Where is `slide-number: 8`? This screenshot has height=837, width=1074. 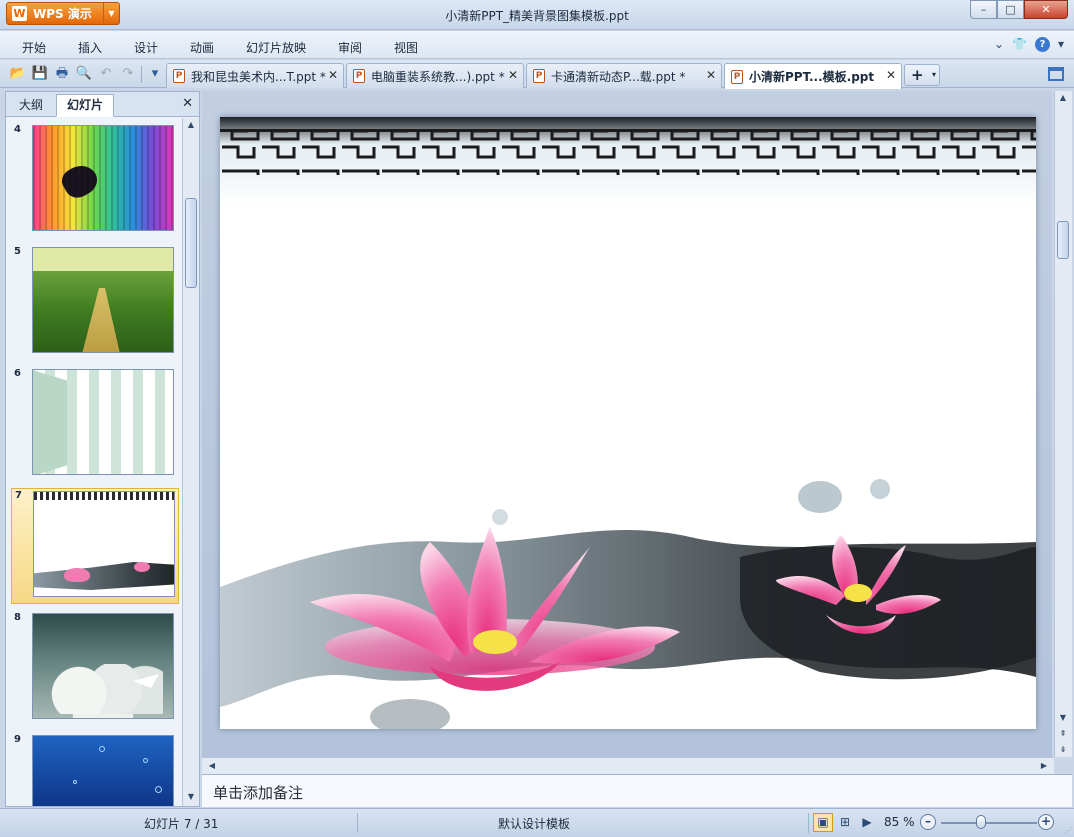
slide-number: 8 is located at coordinates (17, 617).